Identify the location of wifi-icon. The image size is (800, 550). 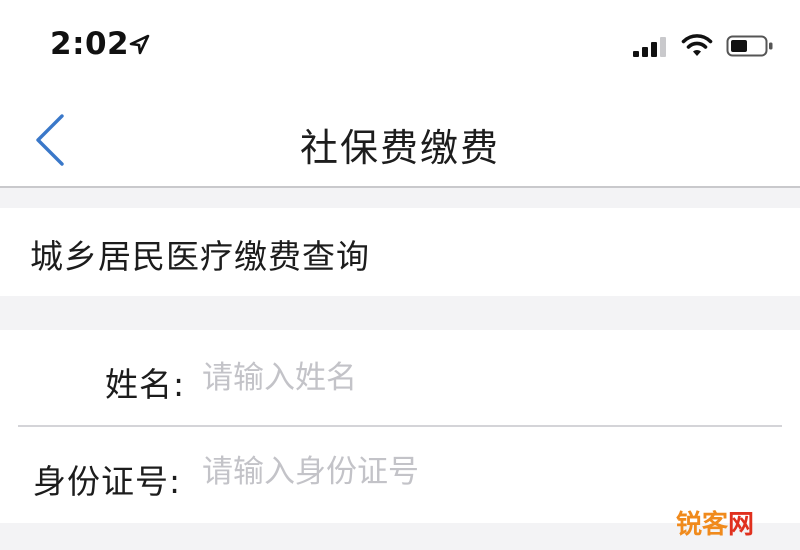
(697, 45).